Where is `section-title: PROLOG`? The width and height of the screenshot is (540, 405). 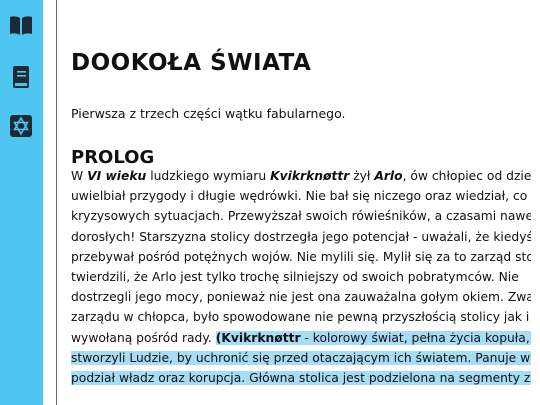 section-title: PROLOG is located at coordinates (113, 157).